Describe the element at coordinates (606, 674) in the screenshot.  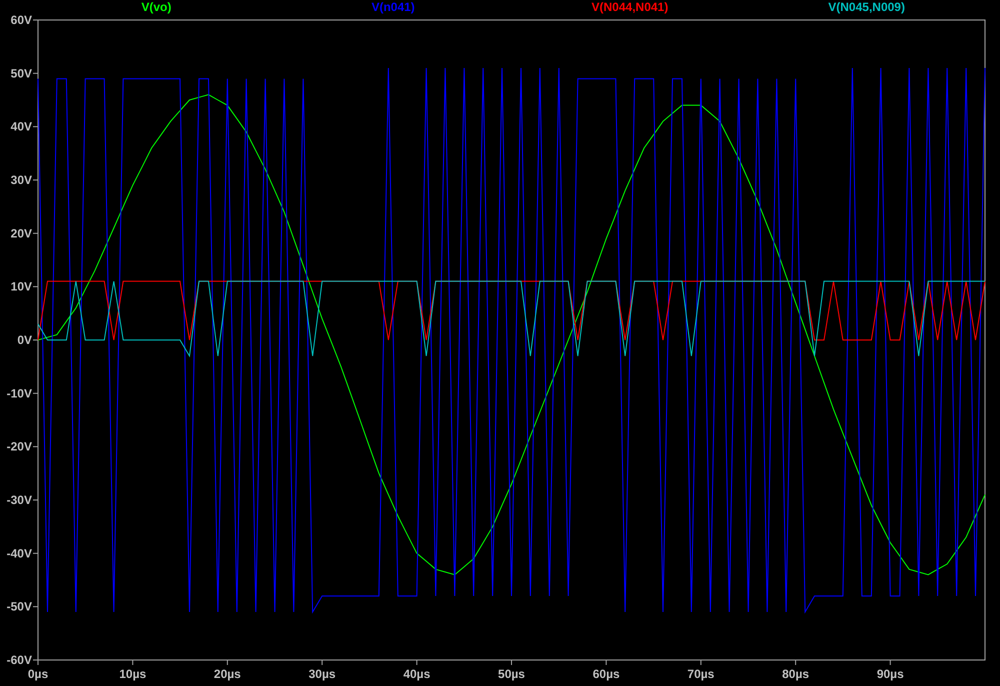
I see `tick-label: 60µs` at that location.